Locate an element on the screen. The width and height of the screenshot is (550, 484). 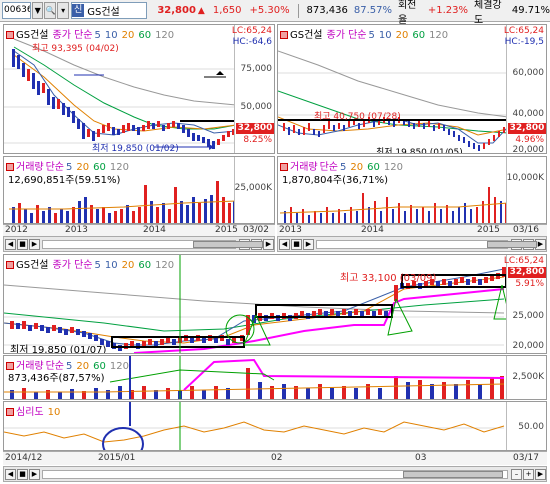
panel1-date-axis: 2012 2013 2014 2015 03/02 is located at coordinates (139, 230).